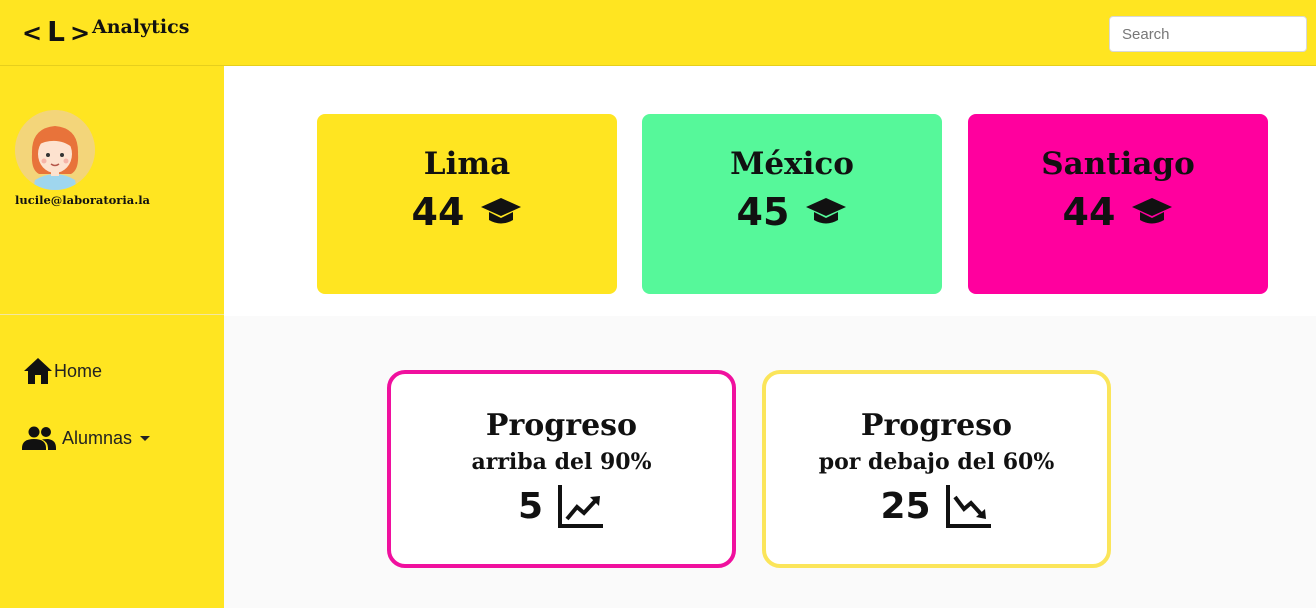 This screenshot has width=1316, height=608. Describe the element at coordinates (936, 462) in the screenshot. I see `progress-subtitle: por debajo del 60%` at that location.